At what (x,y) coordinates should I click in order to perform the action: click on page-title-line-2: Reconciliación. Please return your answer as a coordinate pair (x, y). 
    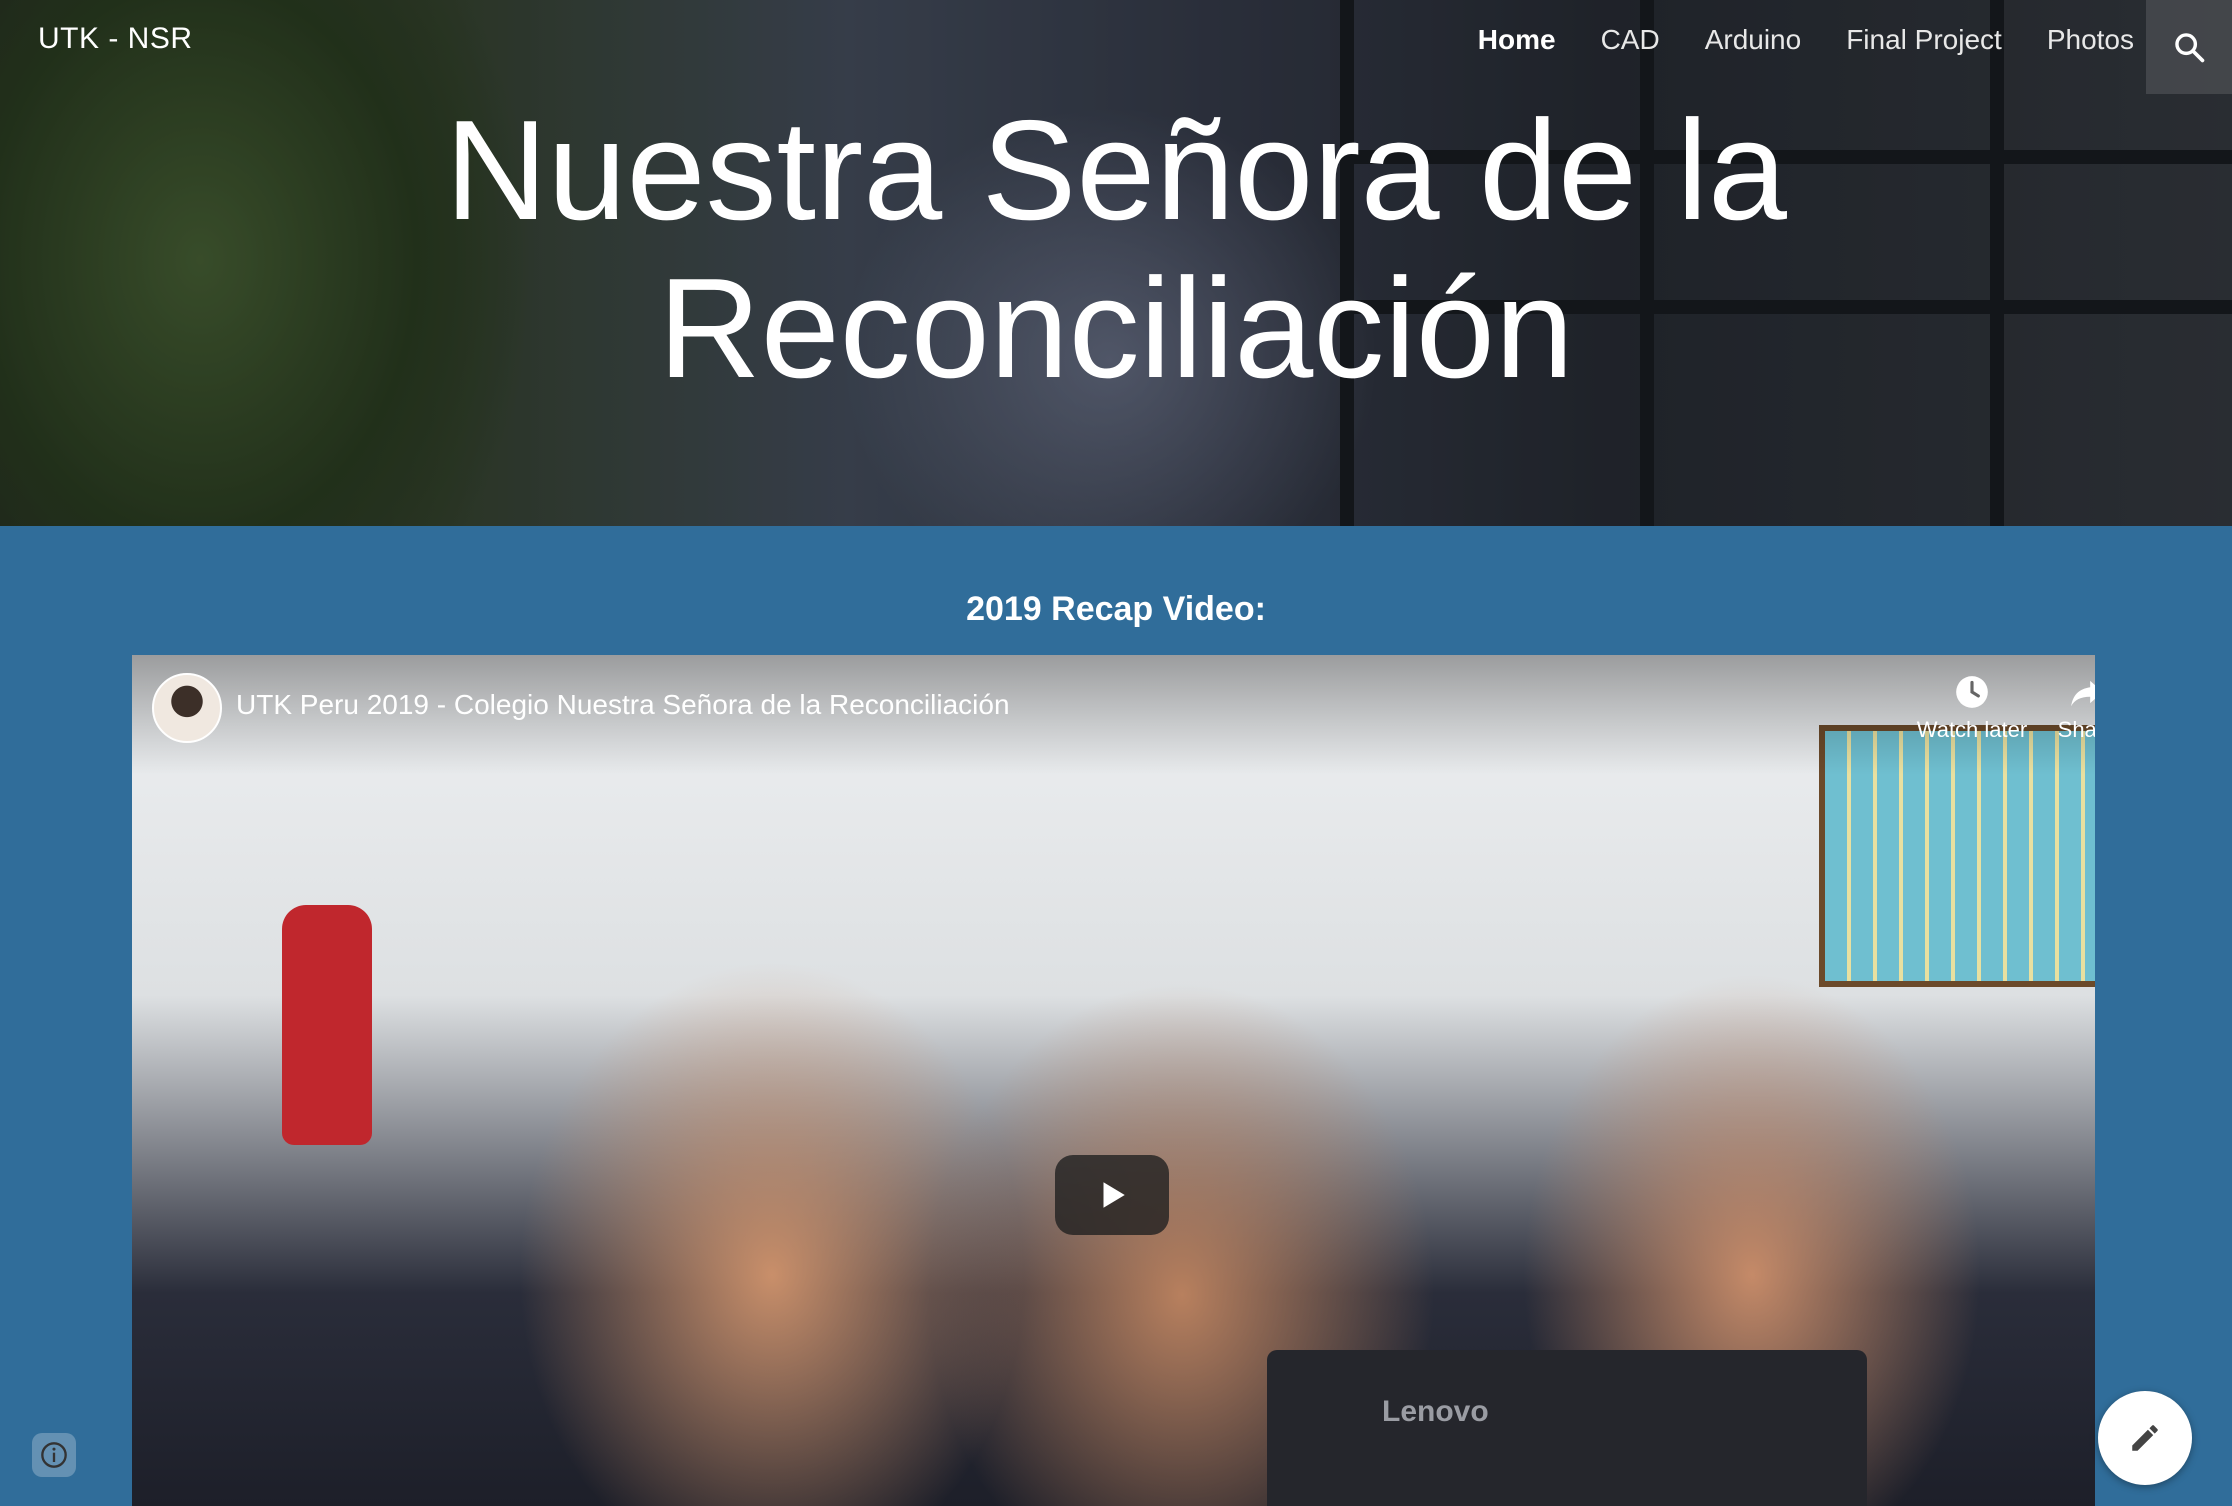
    Looking at the image, I should click on (1116, 328).